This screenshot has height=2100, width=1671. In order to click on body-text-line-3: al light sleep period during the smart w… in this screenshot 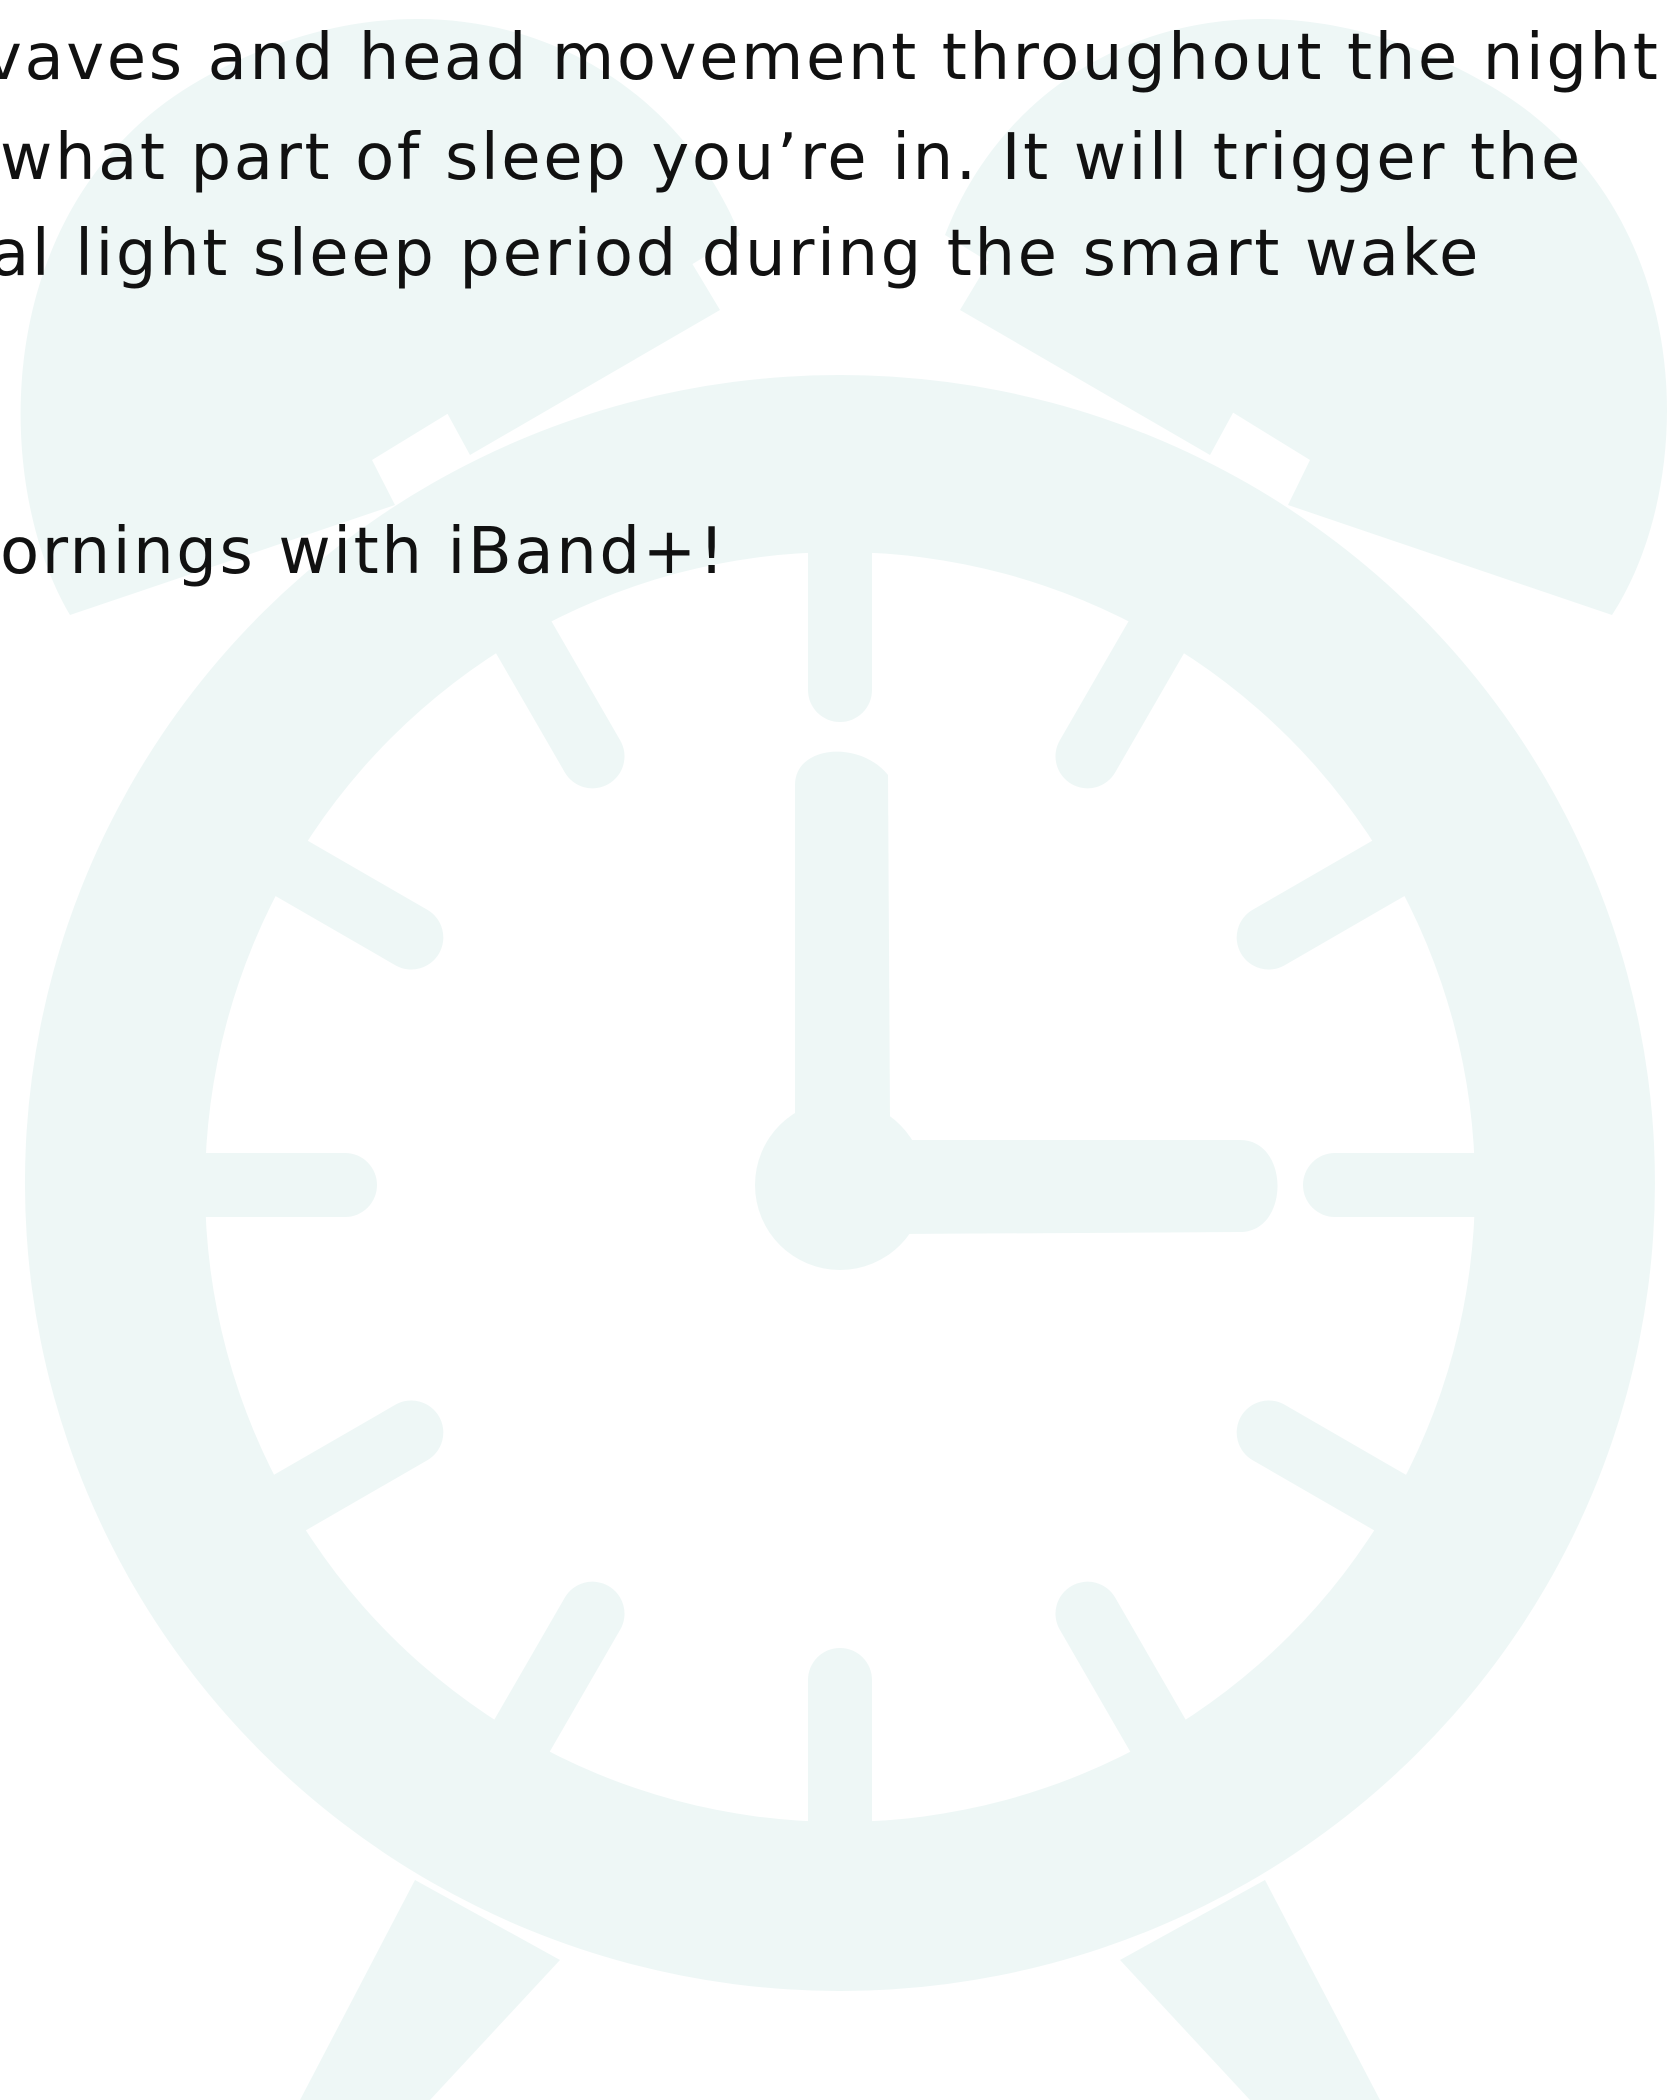, I will do `click(740, 254)`.